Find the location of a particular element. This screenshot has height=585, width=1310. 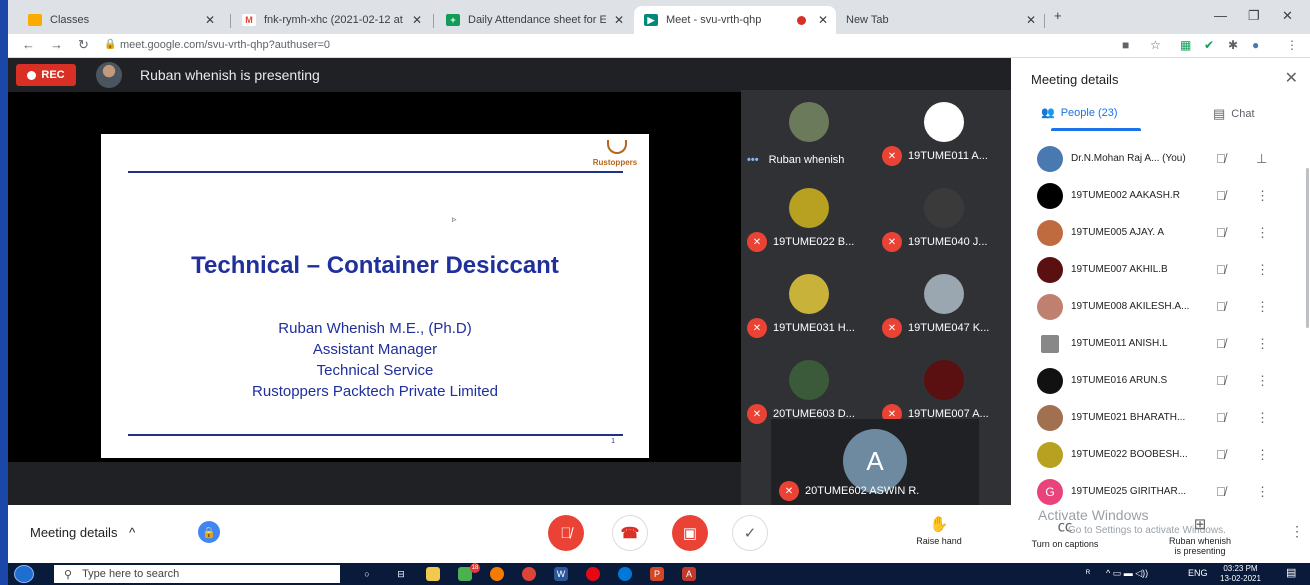

back-icon: ← is located at coordinates (28, 44).